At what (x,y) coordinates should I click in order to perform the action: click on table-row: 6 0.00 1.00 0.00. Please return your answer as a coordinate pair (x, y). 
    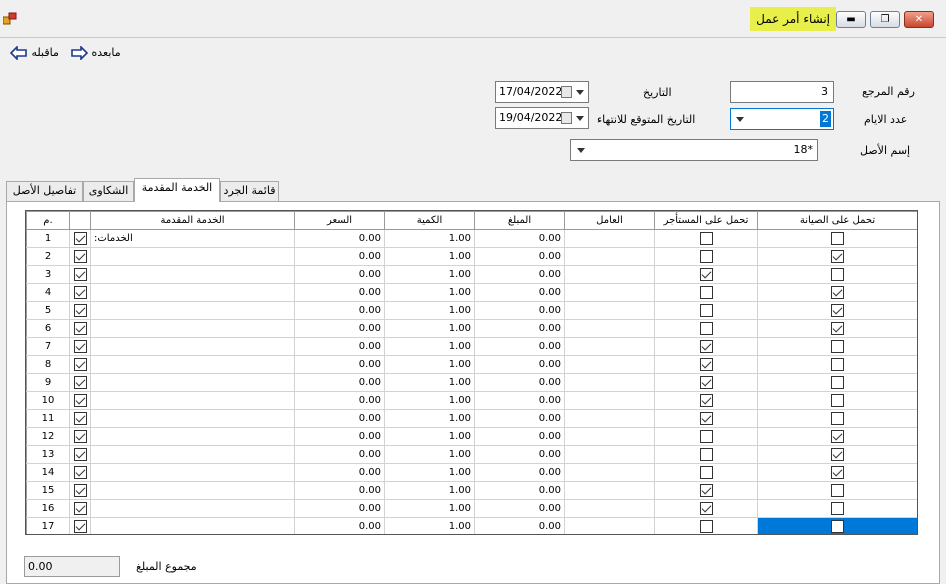
    Looking at the image, I should click on (471, 328).